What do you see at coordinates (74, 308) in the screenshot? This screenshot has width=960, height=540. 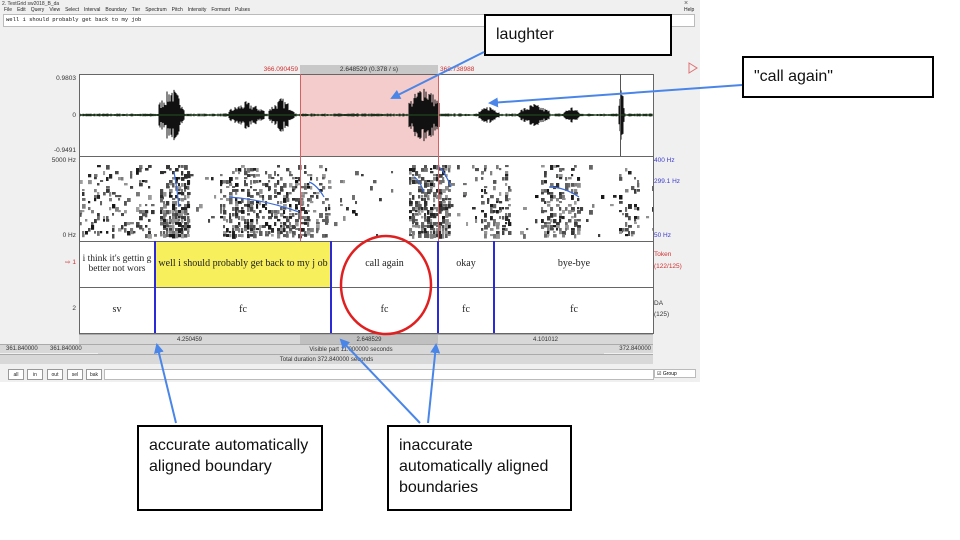 I see `tier2-number: 2` at bounding box center [74, 308].